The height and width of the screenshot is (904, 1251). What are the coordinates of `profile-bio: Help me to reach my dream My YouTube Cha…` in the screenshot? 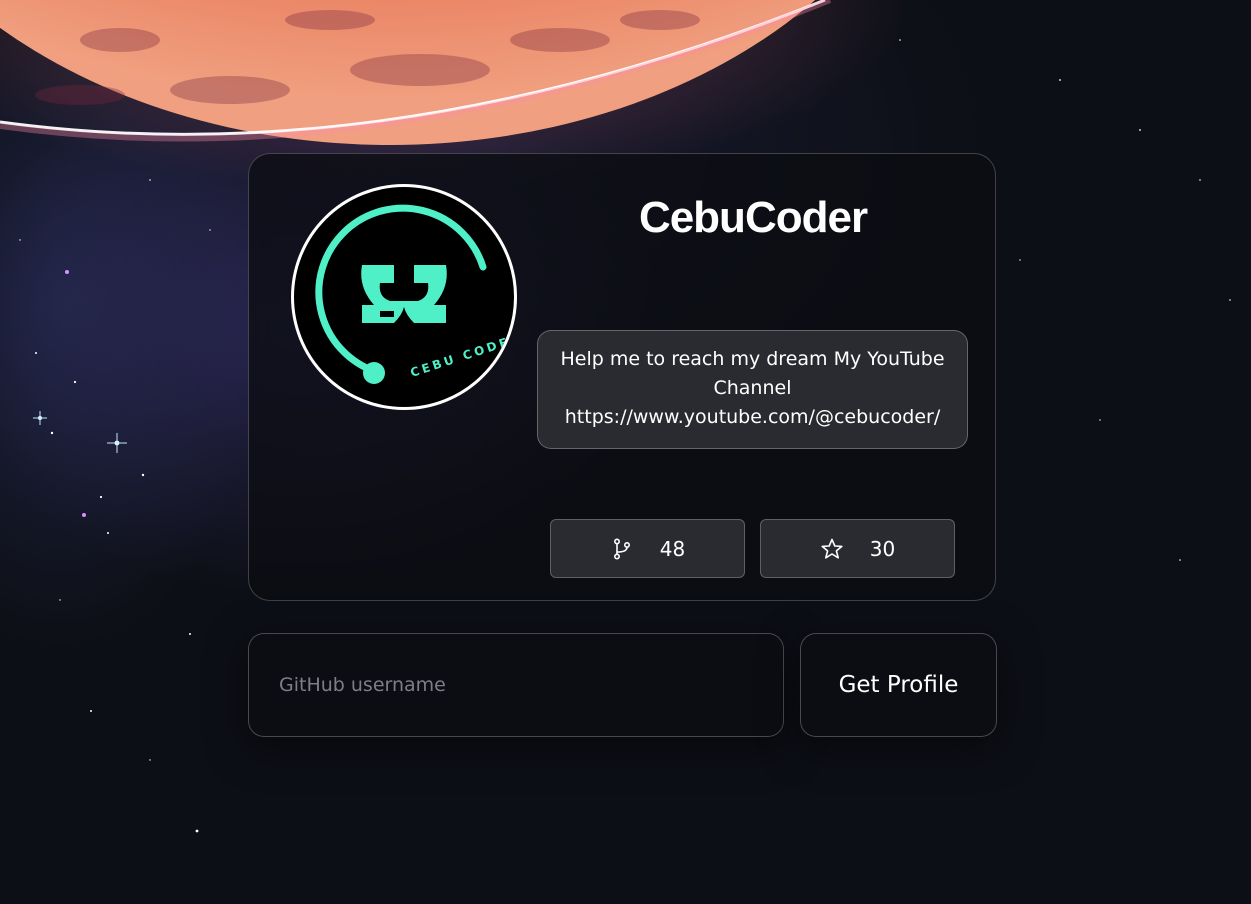 It's located at (752, 389).